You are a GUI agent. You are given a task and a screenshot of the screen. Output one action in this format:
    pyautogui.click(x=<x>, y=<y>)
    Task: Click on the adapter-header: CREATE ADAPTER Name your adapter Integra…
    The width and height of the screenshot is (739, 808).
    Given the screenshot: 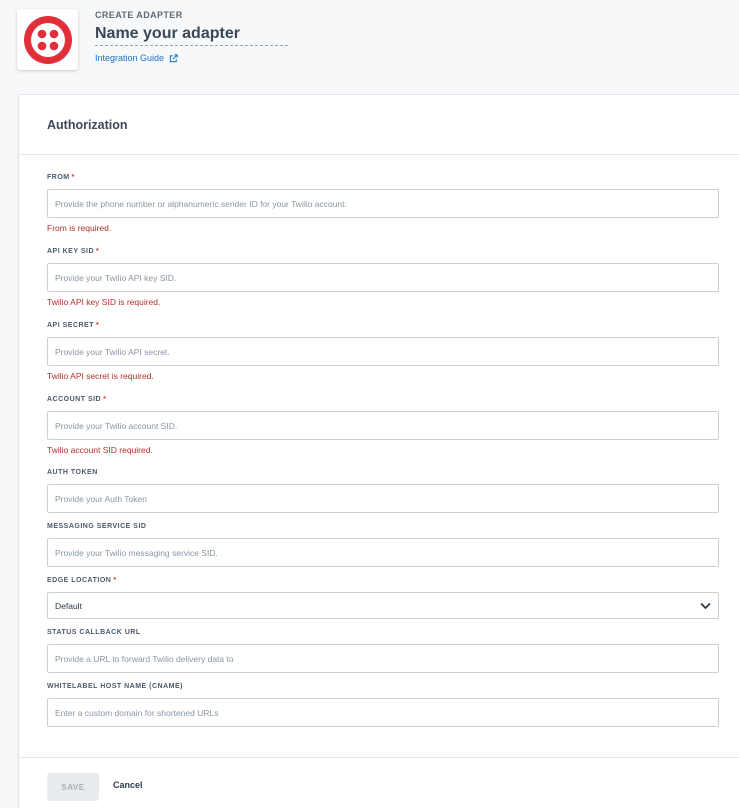 What is the action you would take?
    pyautogui.click(x=191, y=36)
    